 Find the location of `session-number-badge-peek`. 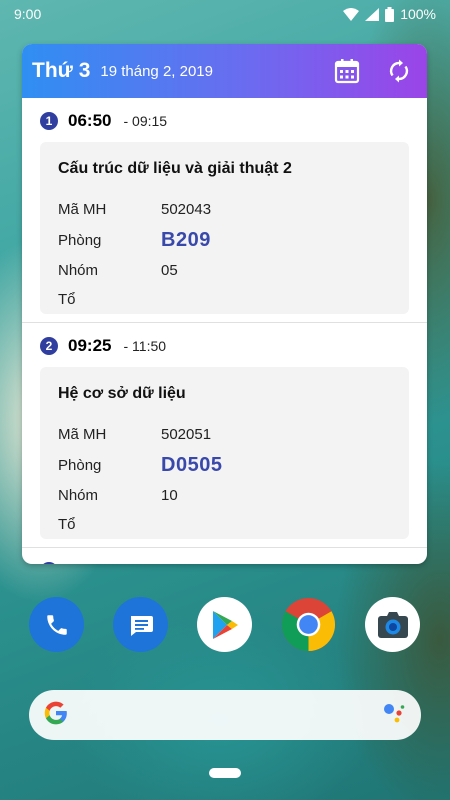

session-number-badge-peek is located at coordinates (49, 563).